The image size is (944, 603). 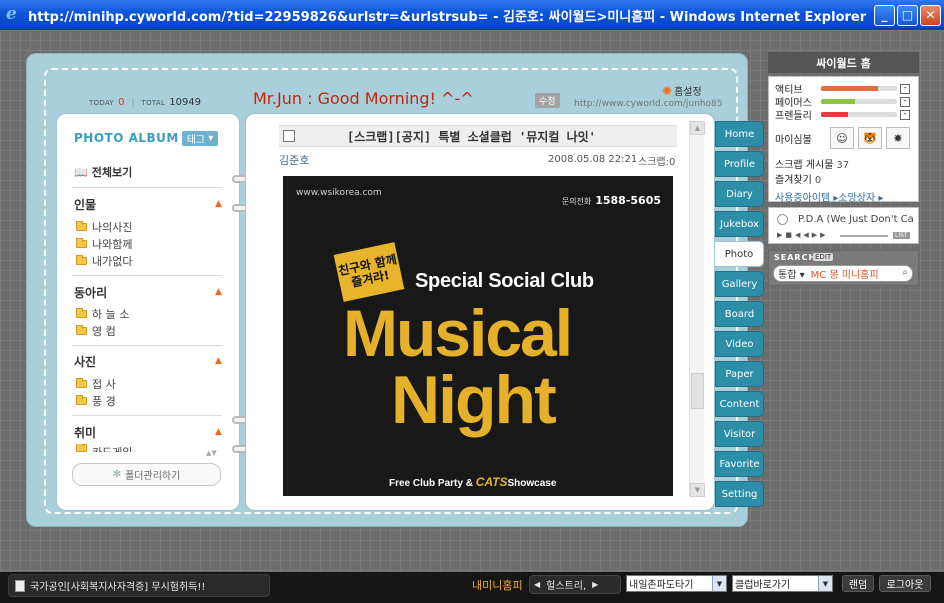 I want to click on book-icon: 📖, so click(x=81, y=172).